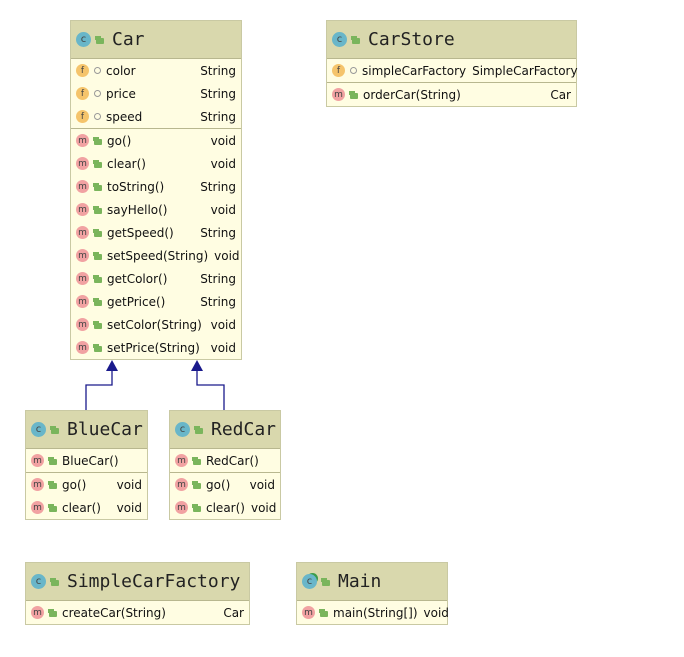  Describe the element at coordinates (121, 93) in the screenshot. I see `member-name: price` at that location.